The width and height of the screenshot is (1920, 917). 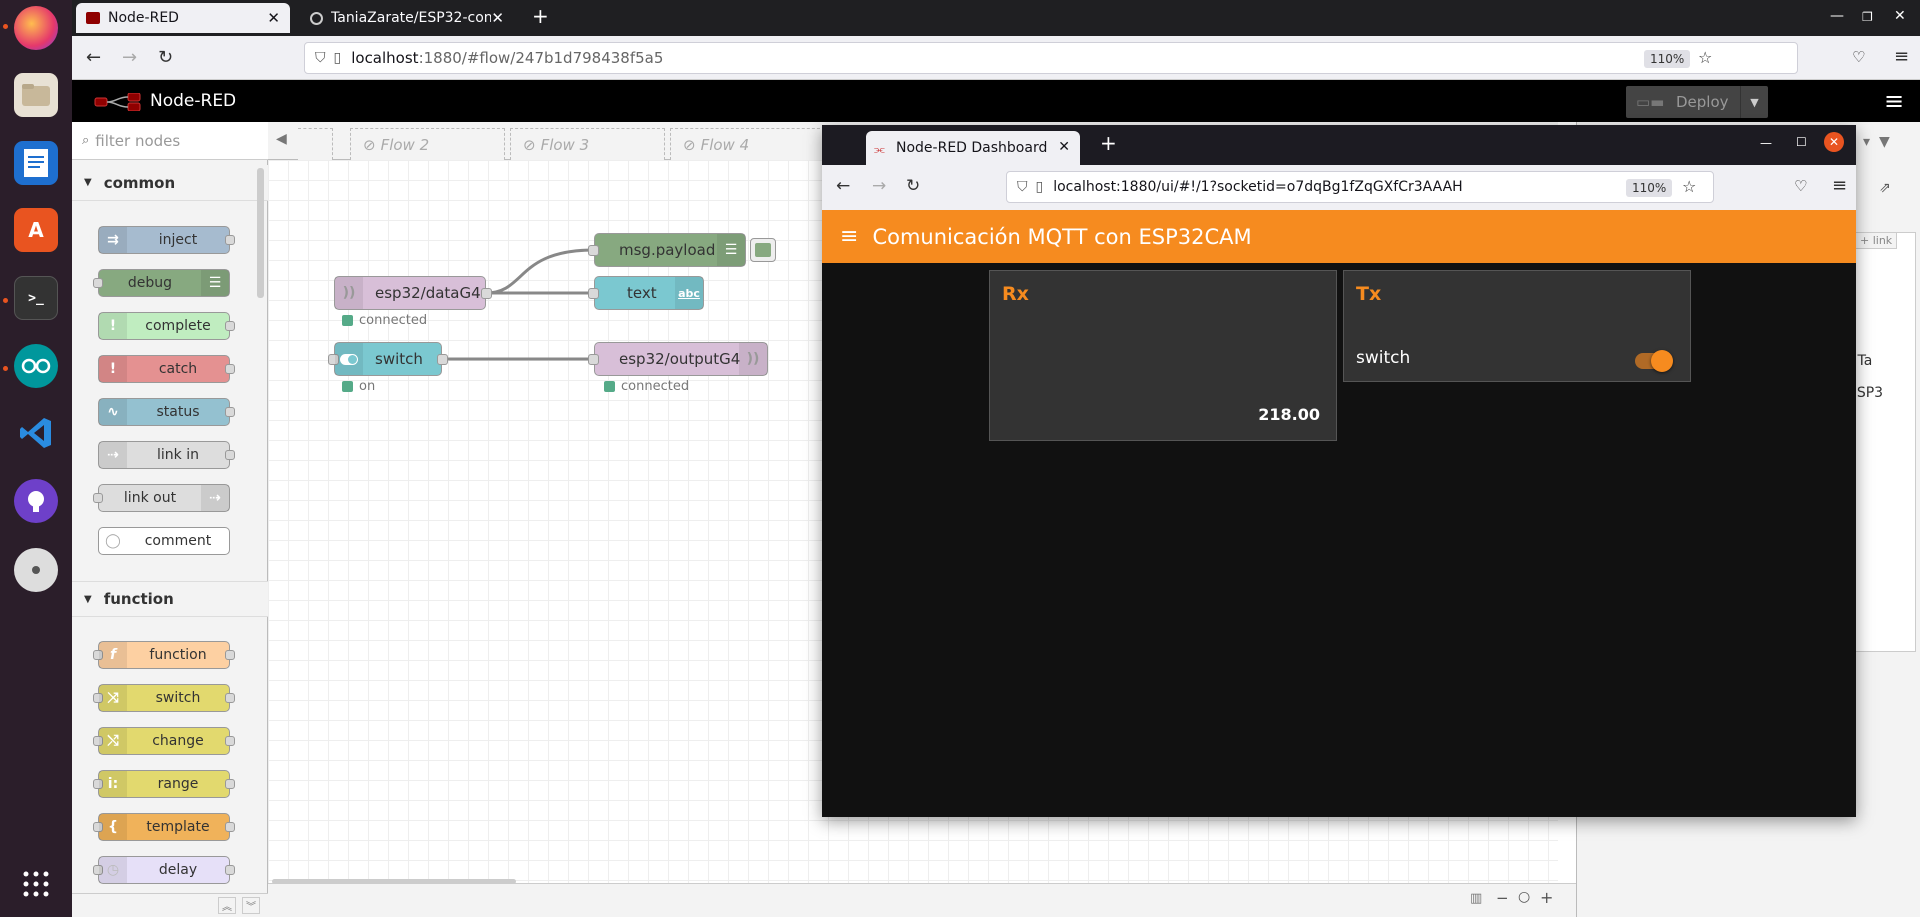 I want to click on zoom-in-icon: +, so click(x=1546, y=897).